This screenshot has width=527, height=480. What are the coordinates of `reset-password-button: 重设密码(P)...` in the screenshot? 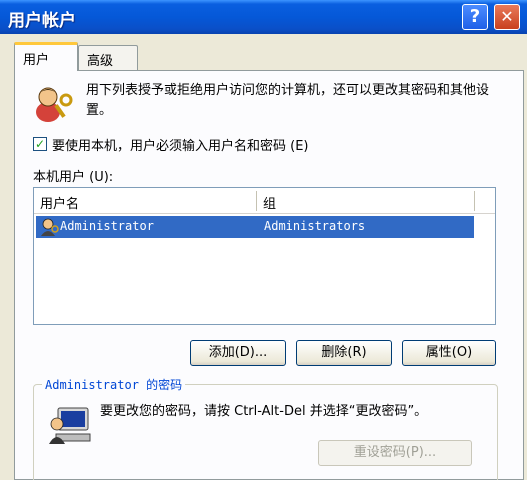 It's located at (395, 453).